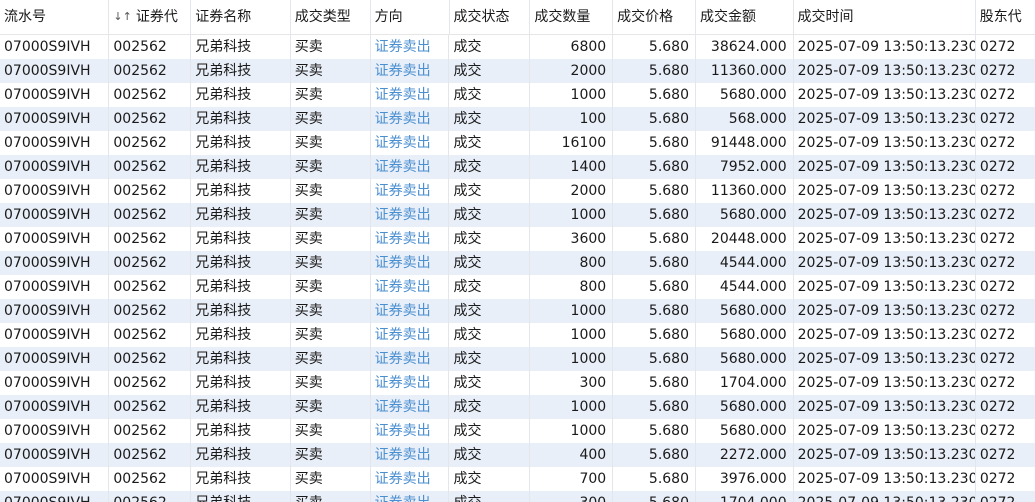 The image size is (1035, 502). I want to click on header-amount: 成交金额, so click(745, 17).